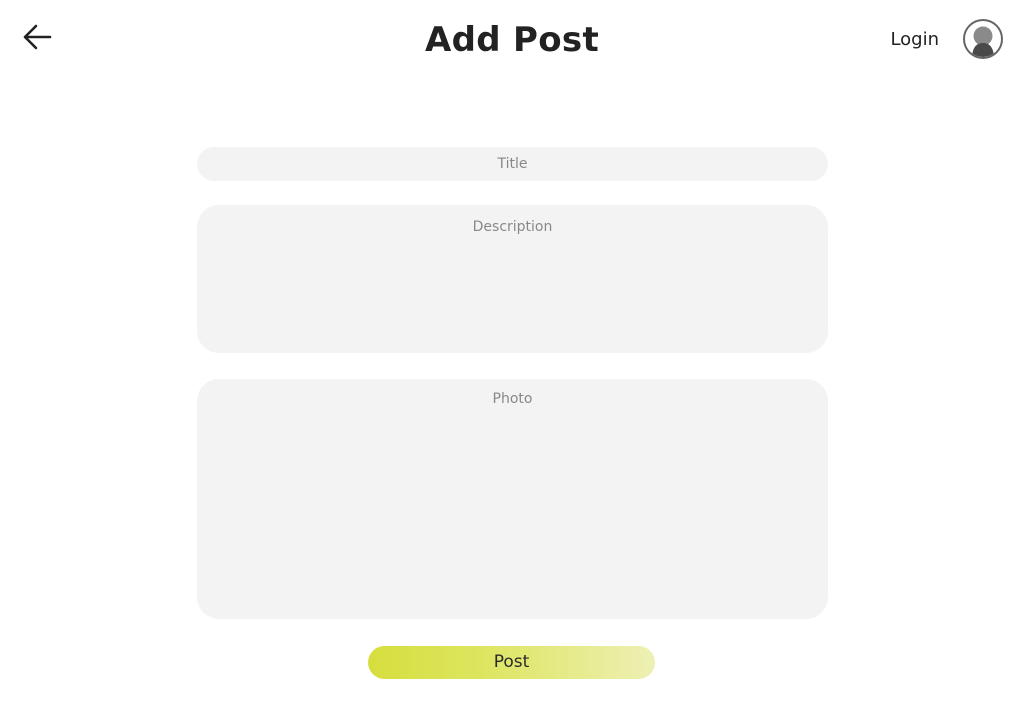 The width and height of the screenshot is (1024, 728). What do you see at coordinates (512, 164) in the screenshot?
I see `title-input: Title` at bounding box center [512, 164].